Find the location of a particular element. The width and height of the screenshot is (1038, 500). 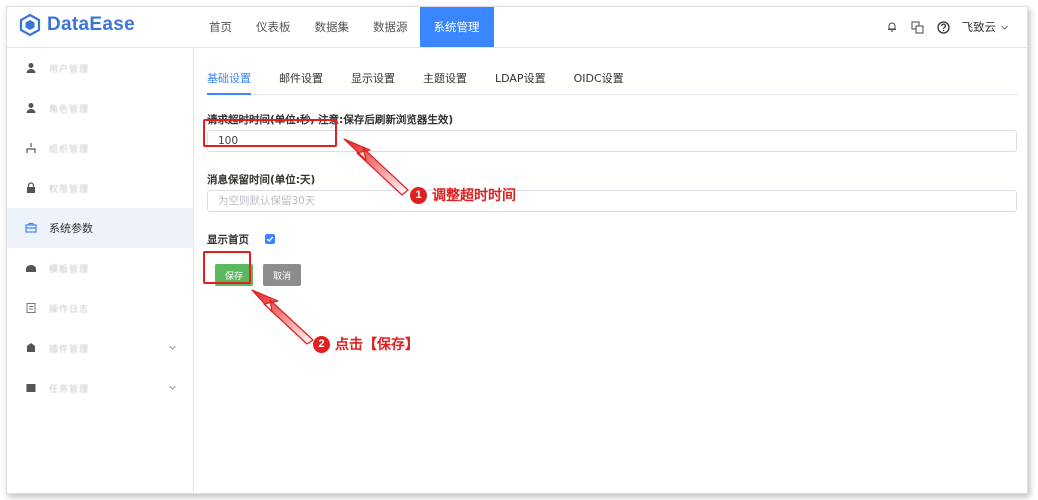

tab-theme-settings: 主题设置 is located at coordinates (445, 82).